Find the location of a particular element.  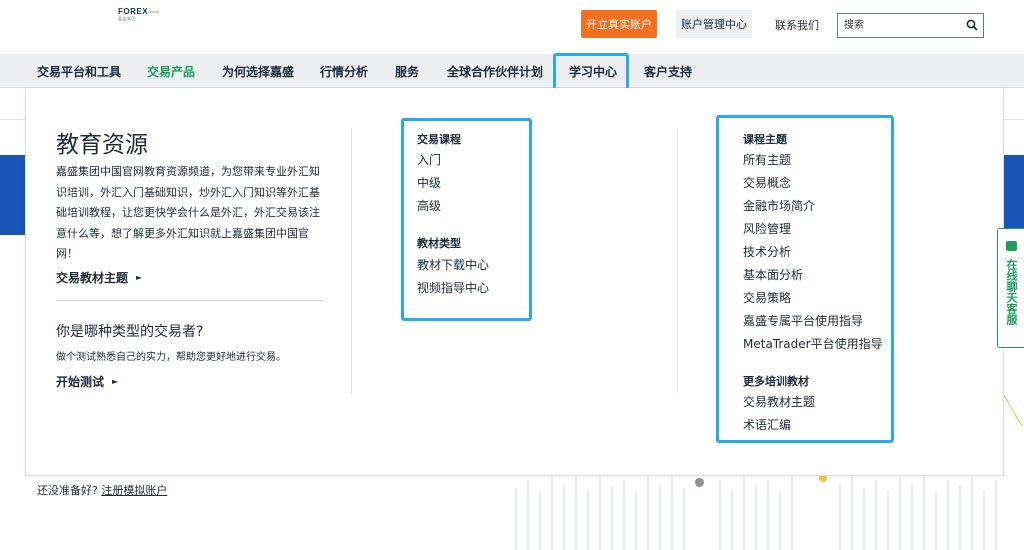

trading-topics-label: 交易教材主题 is located at coordinates (92, 278).